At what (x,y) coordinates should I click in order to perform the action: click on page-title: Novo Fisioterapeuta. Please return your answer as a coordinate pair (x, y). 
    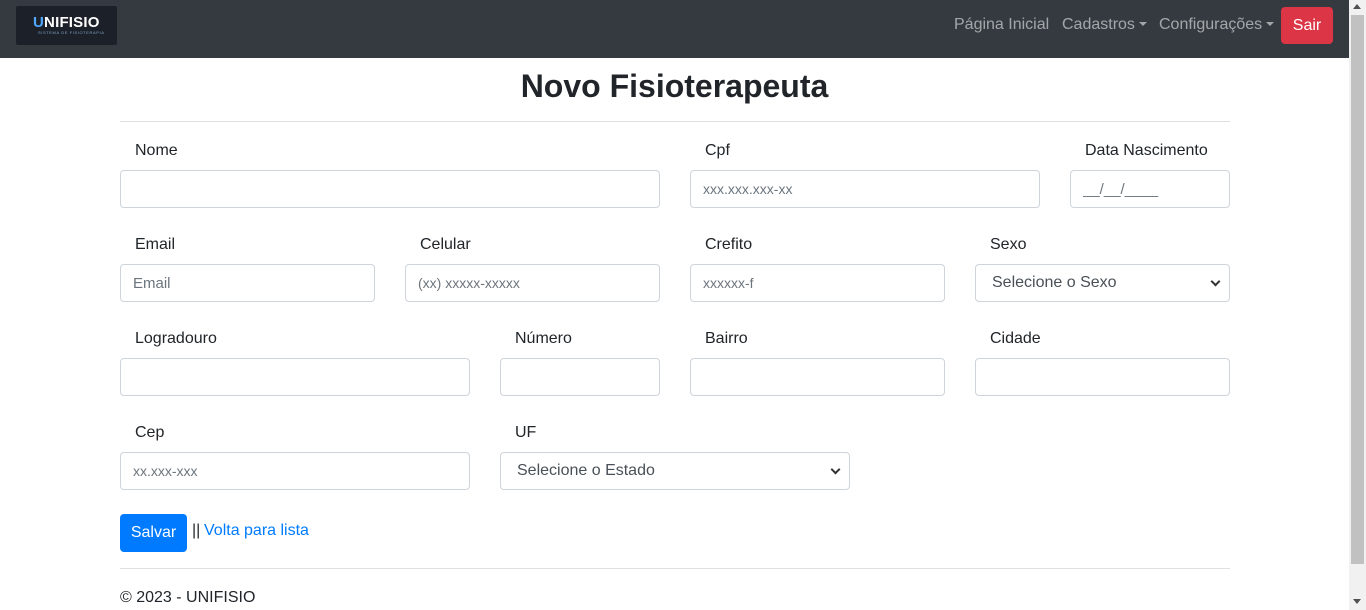
    Looking at the image, I should click on (674, 86).